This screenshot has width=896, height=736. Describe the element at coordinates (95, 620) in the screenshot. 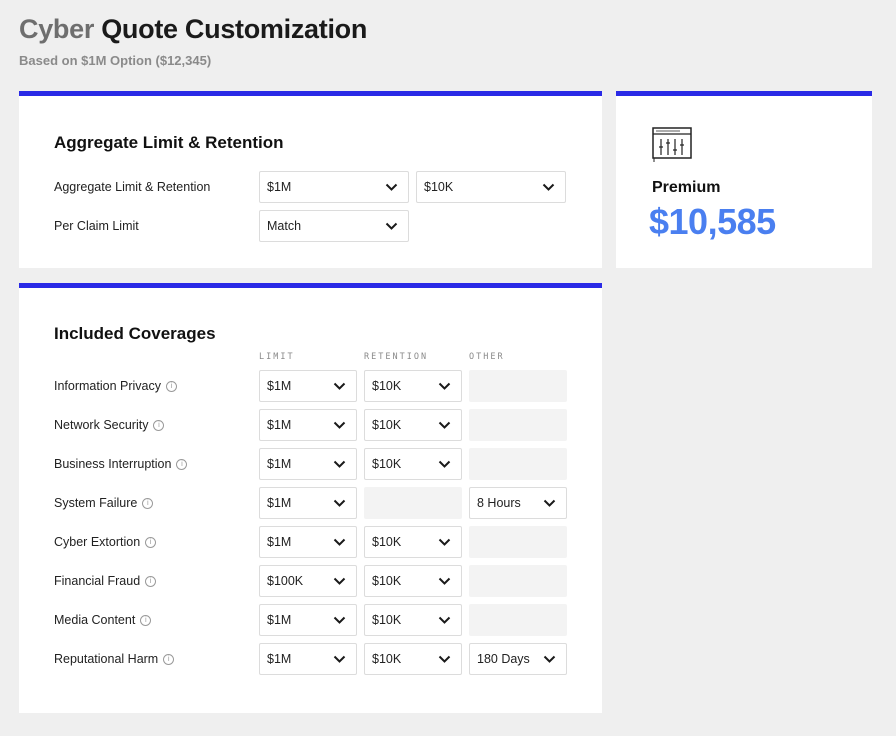

I see `coverage-name: Media Content` at that location.